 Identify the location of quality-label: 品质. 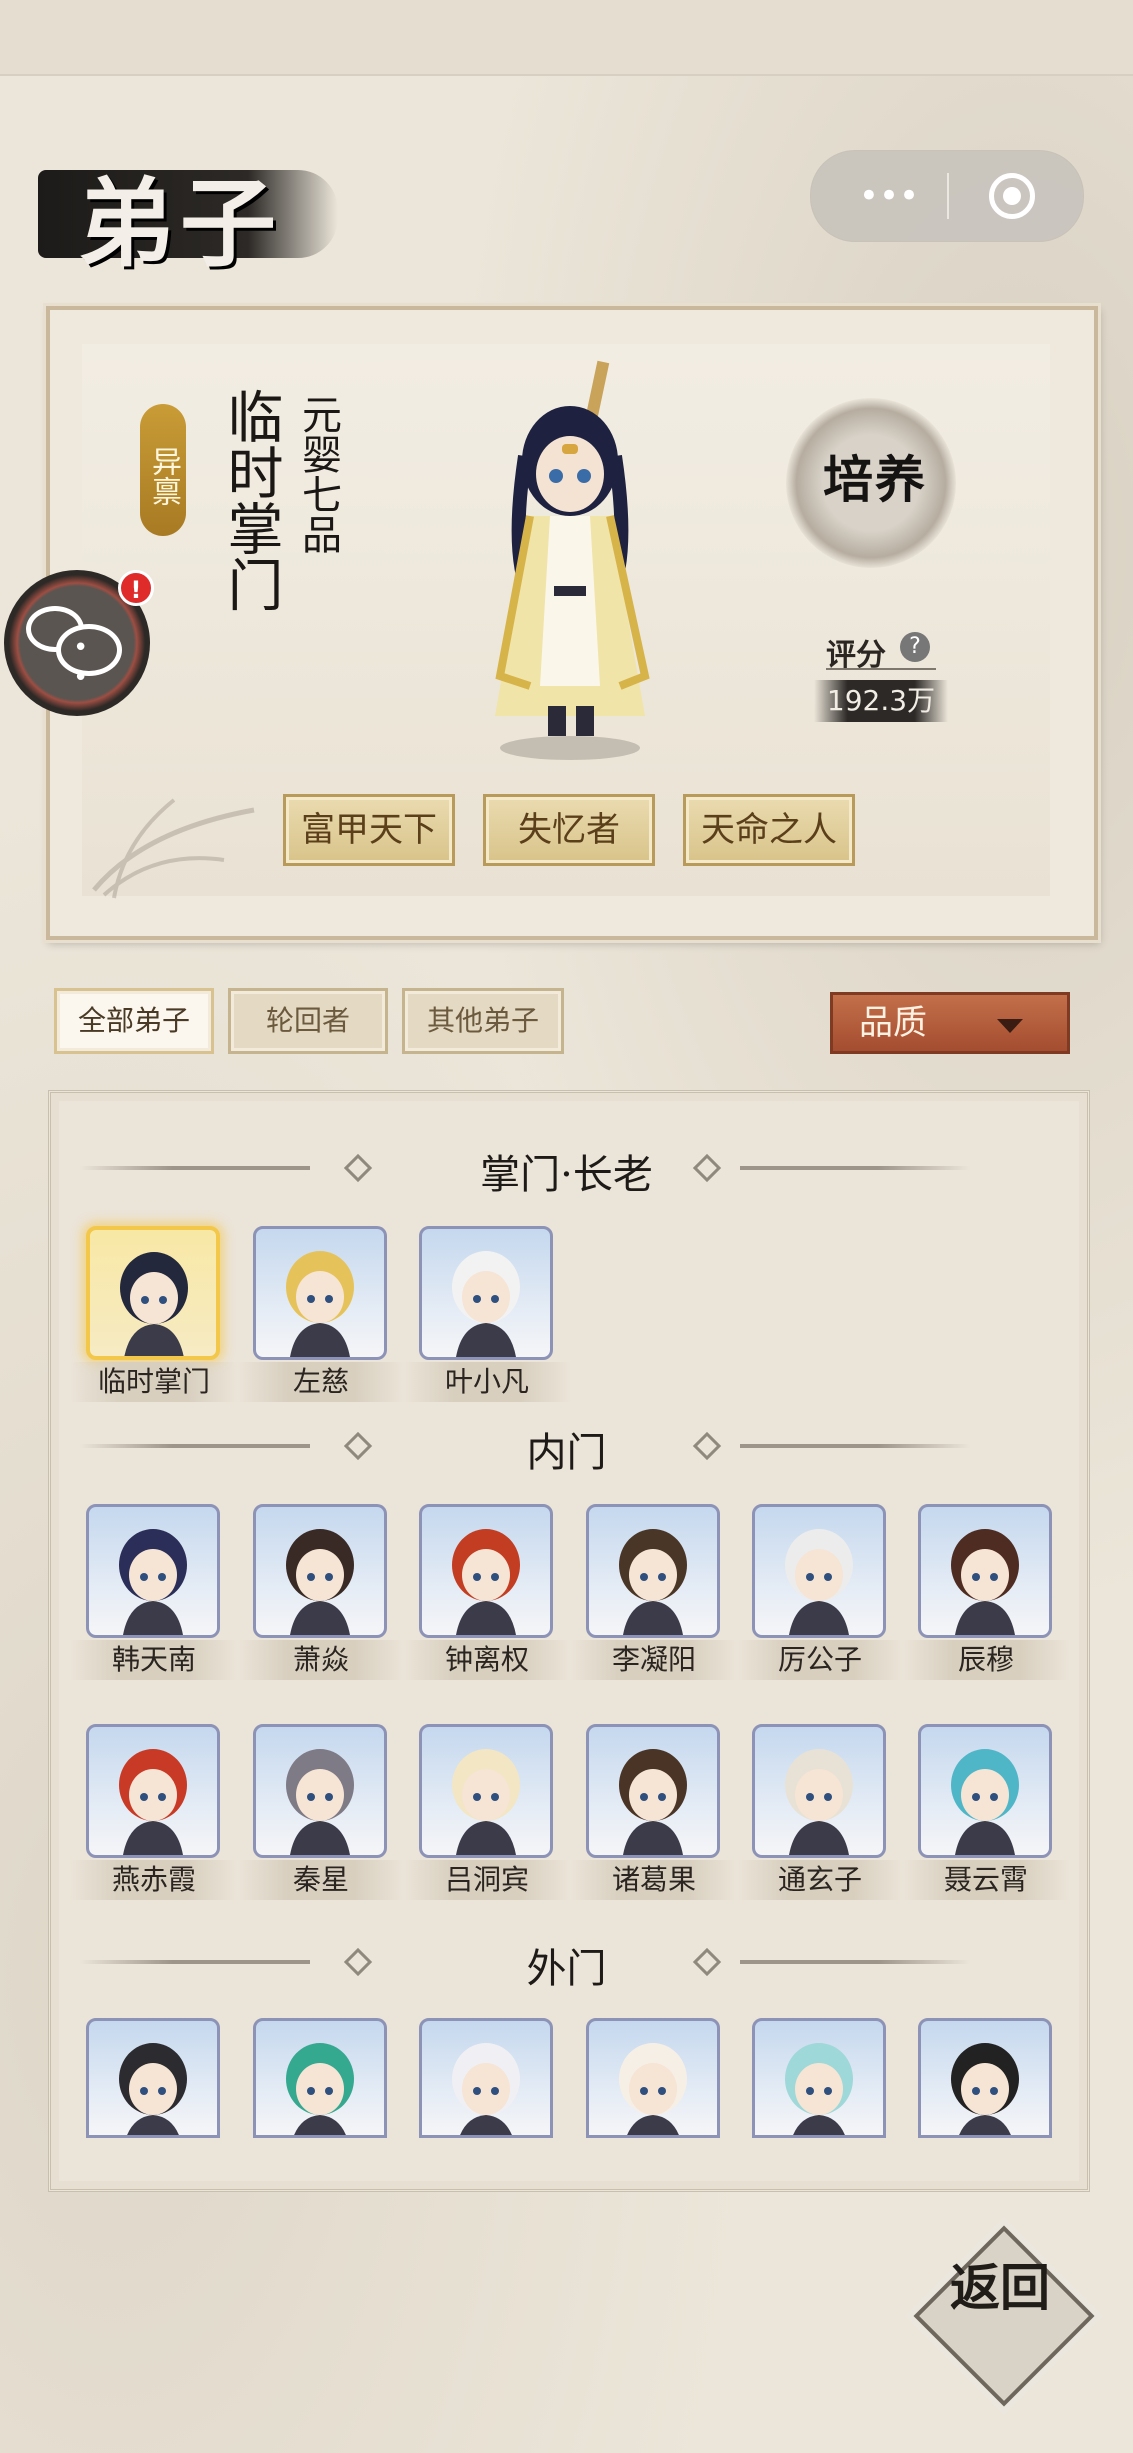
(893, 1023).